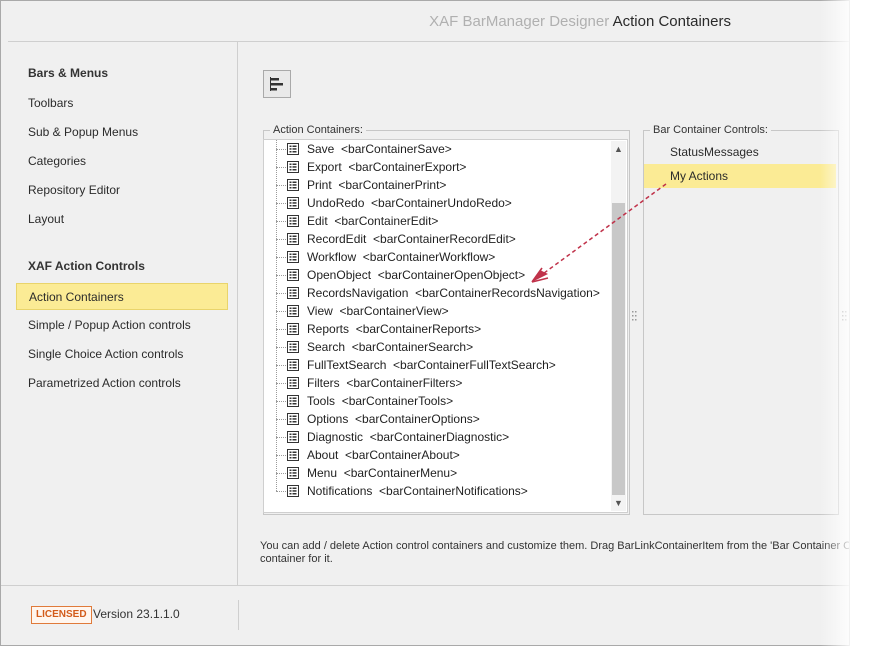  What do you see at coordinates (86, 266) in the screenshot?
I see `group-title-xaf-action-controls: XAF Action Controls` at bounding box center [86, 266].